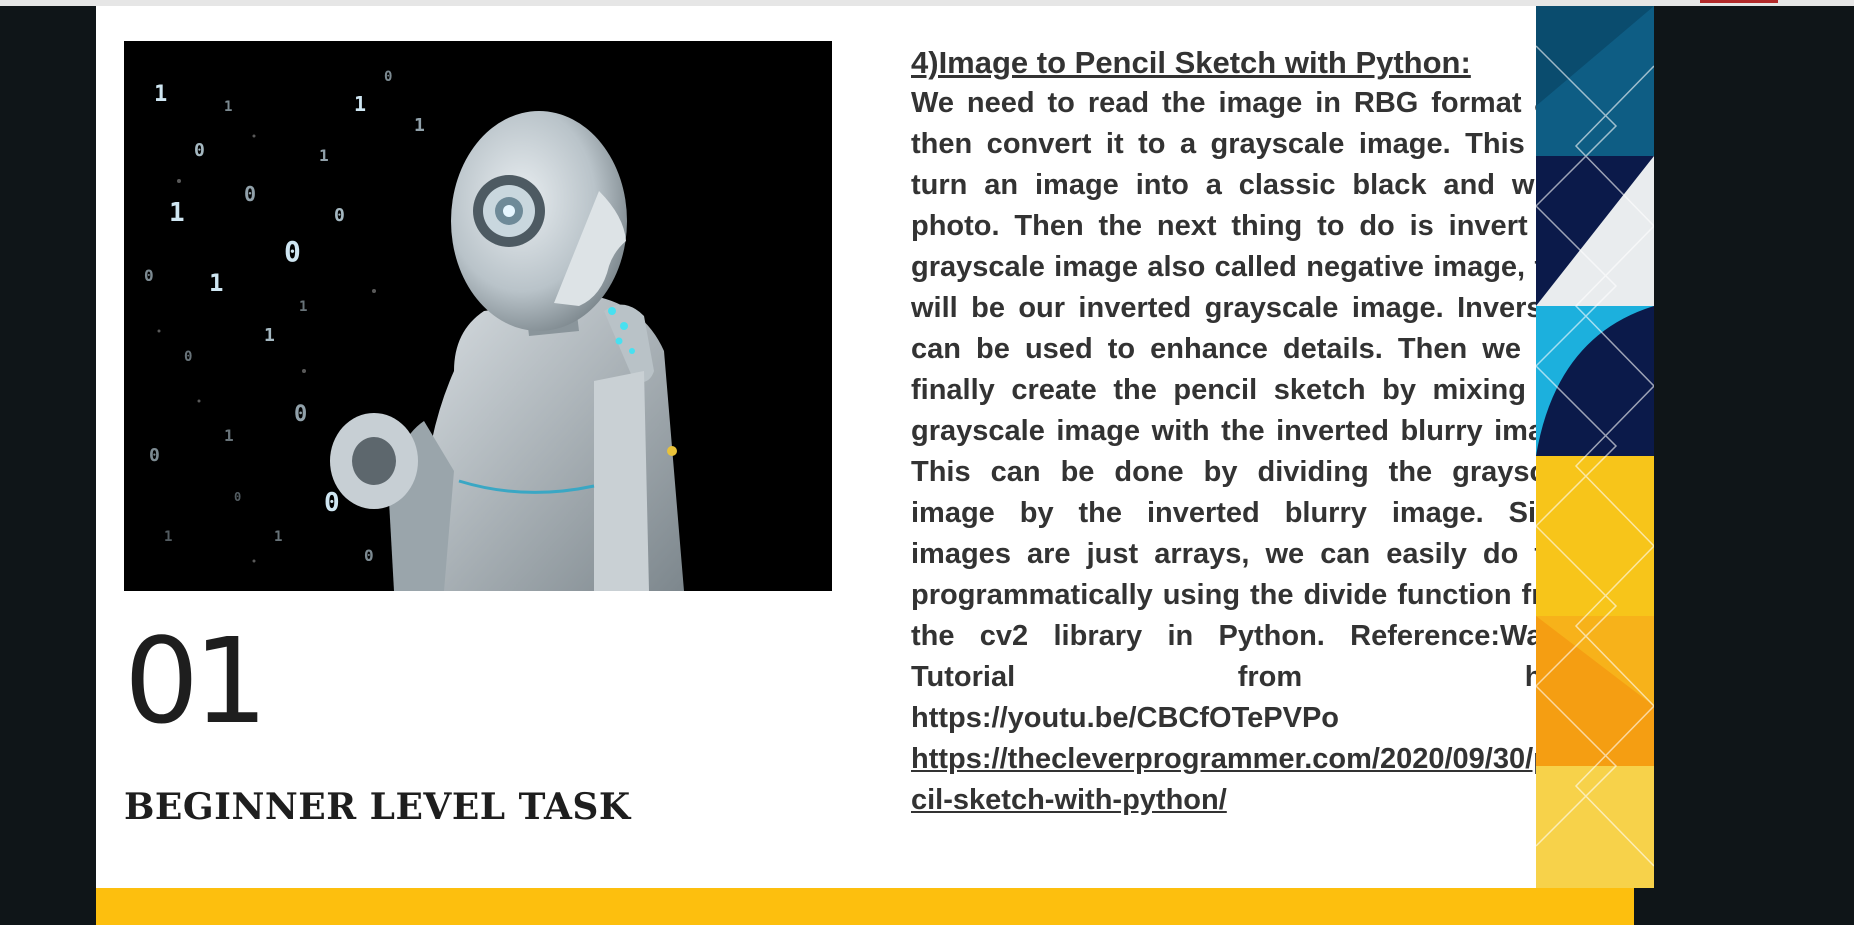 The width and height of the screenshot is (1854, 925). I want to click on decorative-tile-pattern, so click(1595, 447).